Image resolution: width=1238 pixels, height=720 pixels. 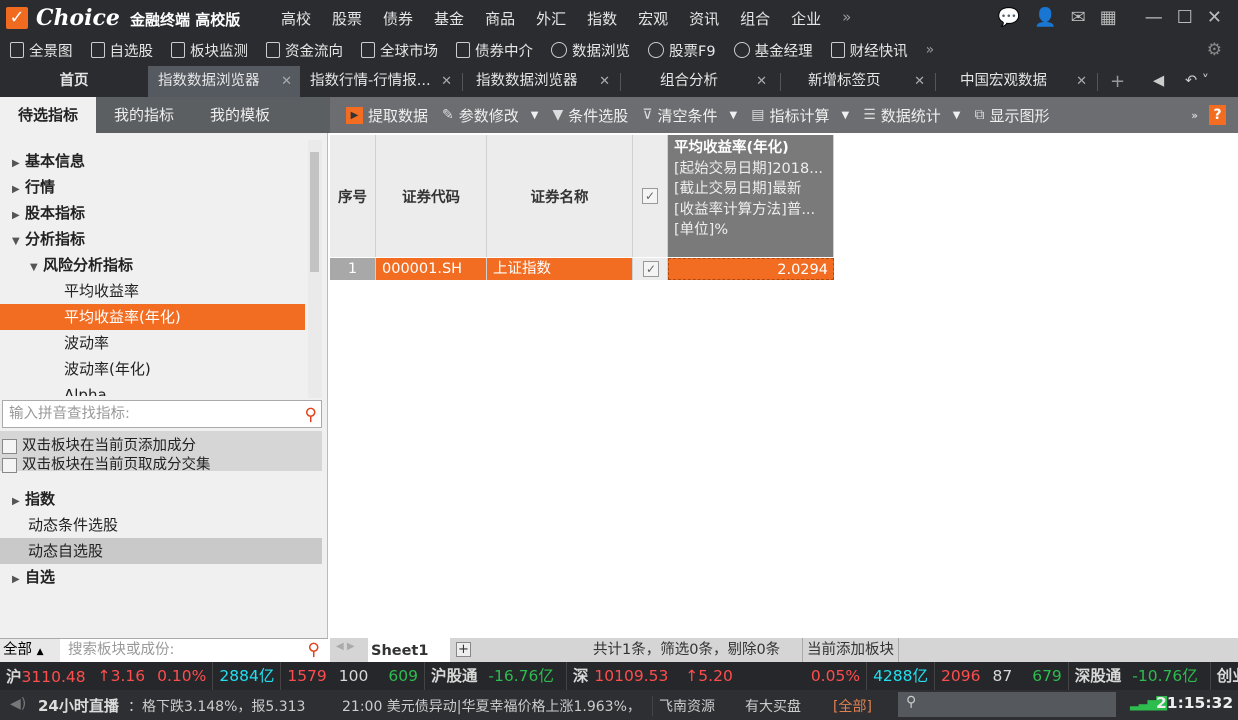 What do you see at coordinates (152, 343) in the screenshot?
I see `tree-leaf: 波动率` at bounding box center [152, 343].